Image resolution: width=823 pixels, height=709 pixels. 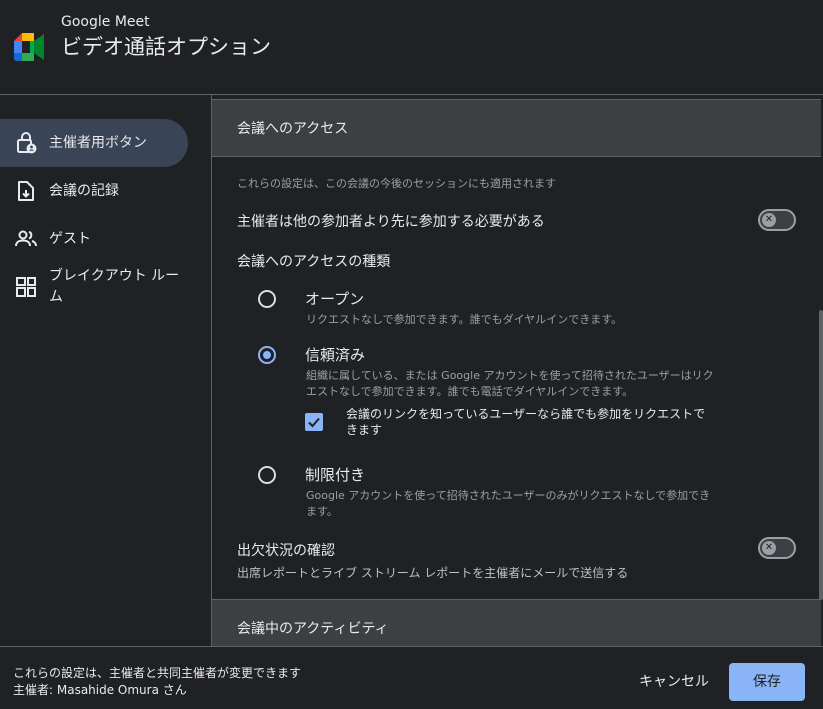 What do you see at coordinates (26, 191) in the screenshot?
I see `file-download-icon` at bounding box center [26, 191].